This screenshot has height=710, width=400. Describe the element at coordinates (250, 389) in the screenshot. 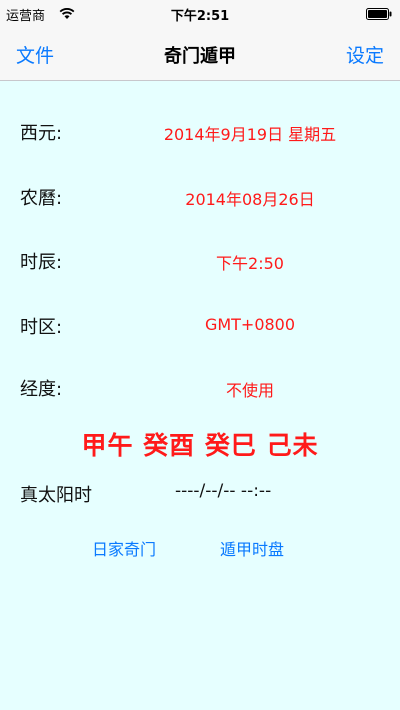

I see `longitude-value: 不使用` at that location.